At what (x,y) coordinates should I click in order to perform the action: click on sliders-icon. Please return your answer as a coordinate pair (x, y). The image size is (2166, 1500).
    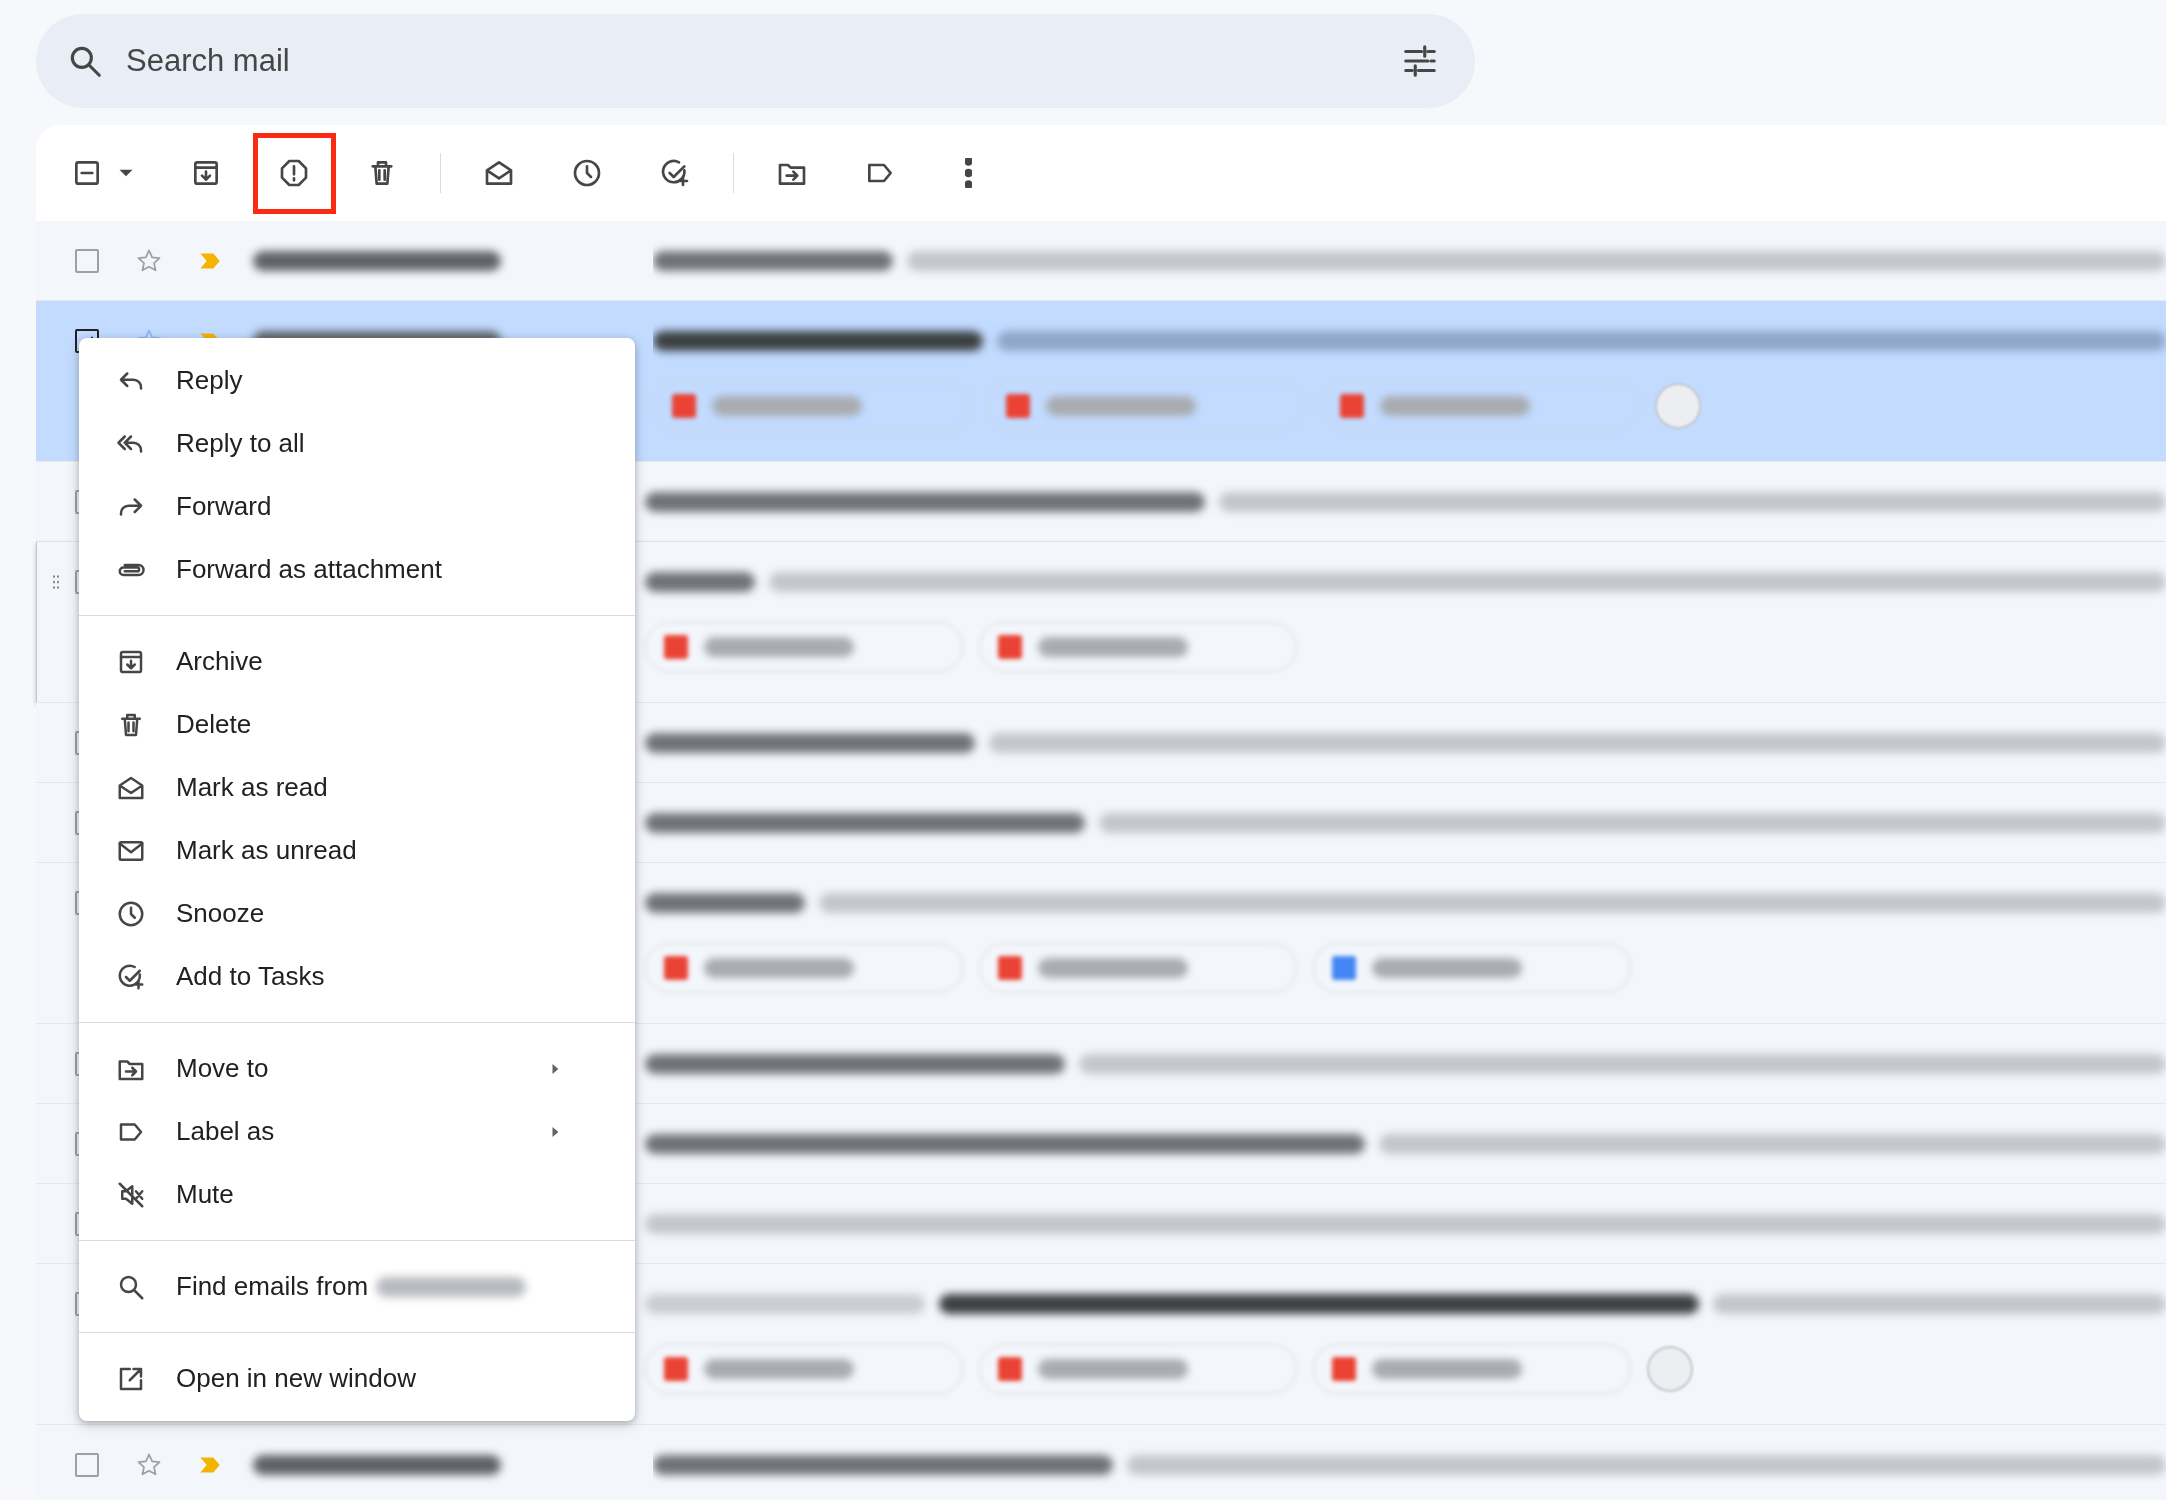
    Looking at the image, I should click on (1420, 61).